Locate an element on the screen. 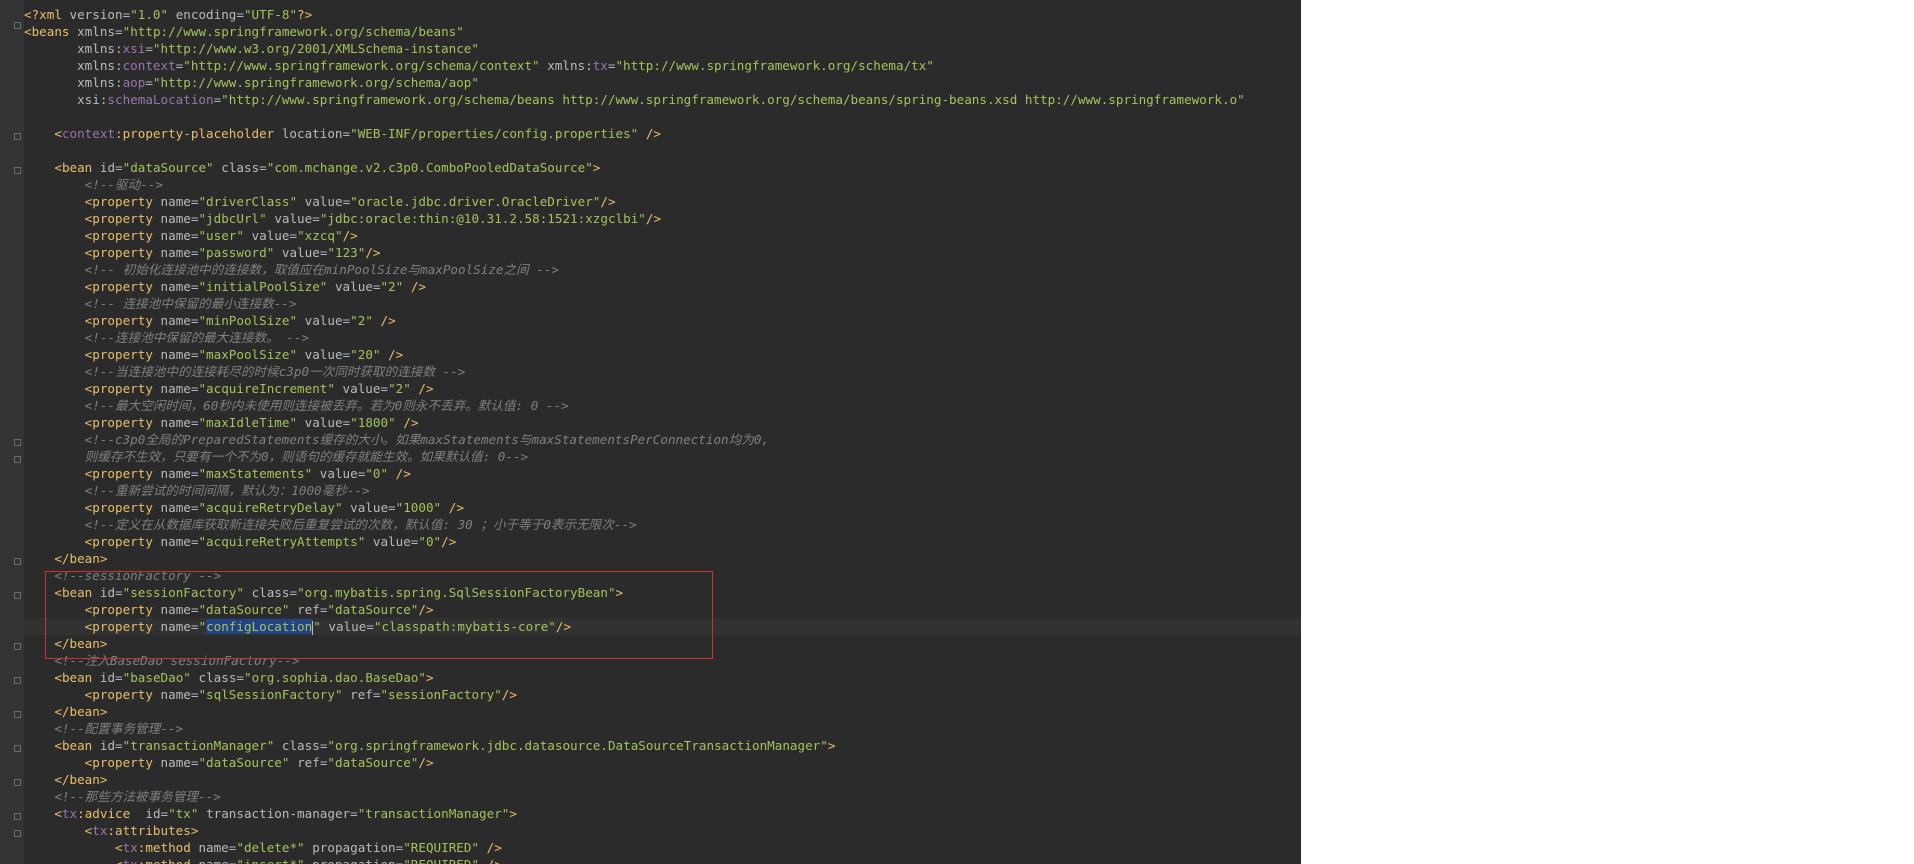  code-line: <property name="user" value="xzcq"/> is located at coordinates (662, 235).